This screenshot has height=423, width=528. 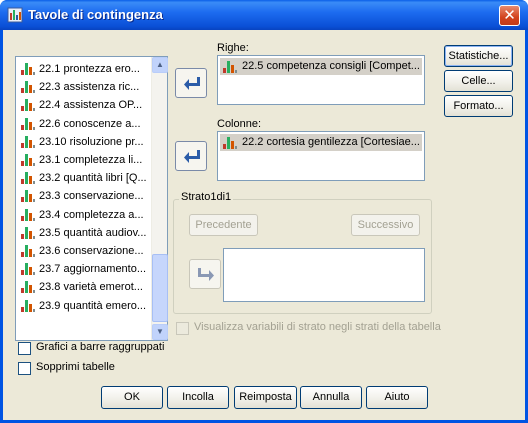 What do you see at coordinates (198, 397) in the screenshot?
I see `paste-button: Incolla` at bounding box center [198, 397].